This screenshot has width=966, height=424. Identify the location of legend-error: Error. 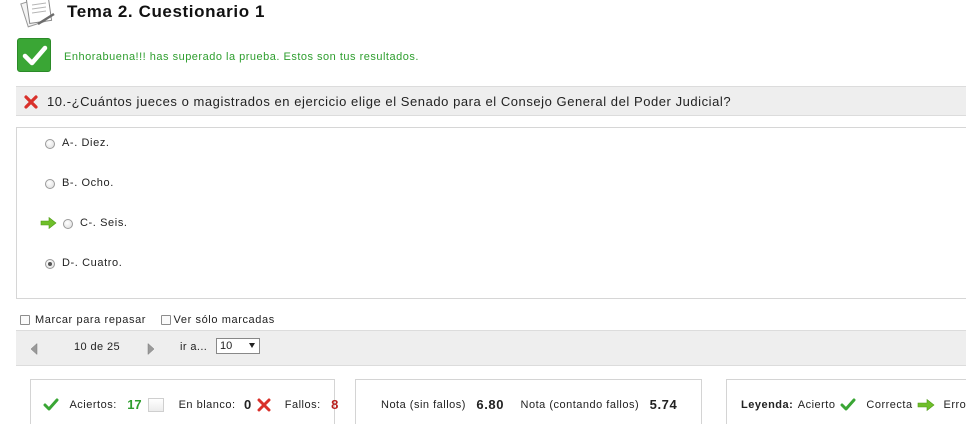
(954, 404).